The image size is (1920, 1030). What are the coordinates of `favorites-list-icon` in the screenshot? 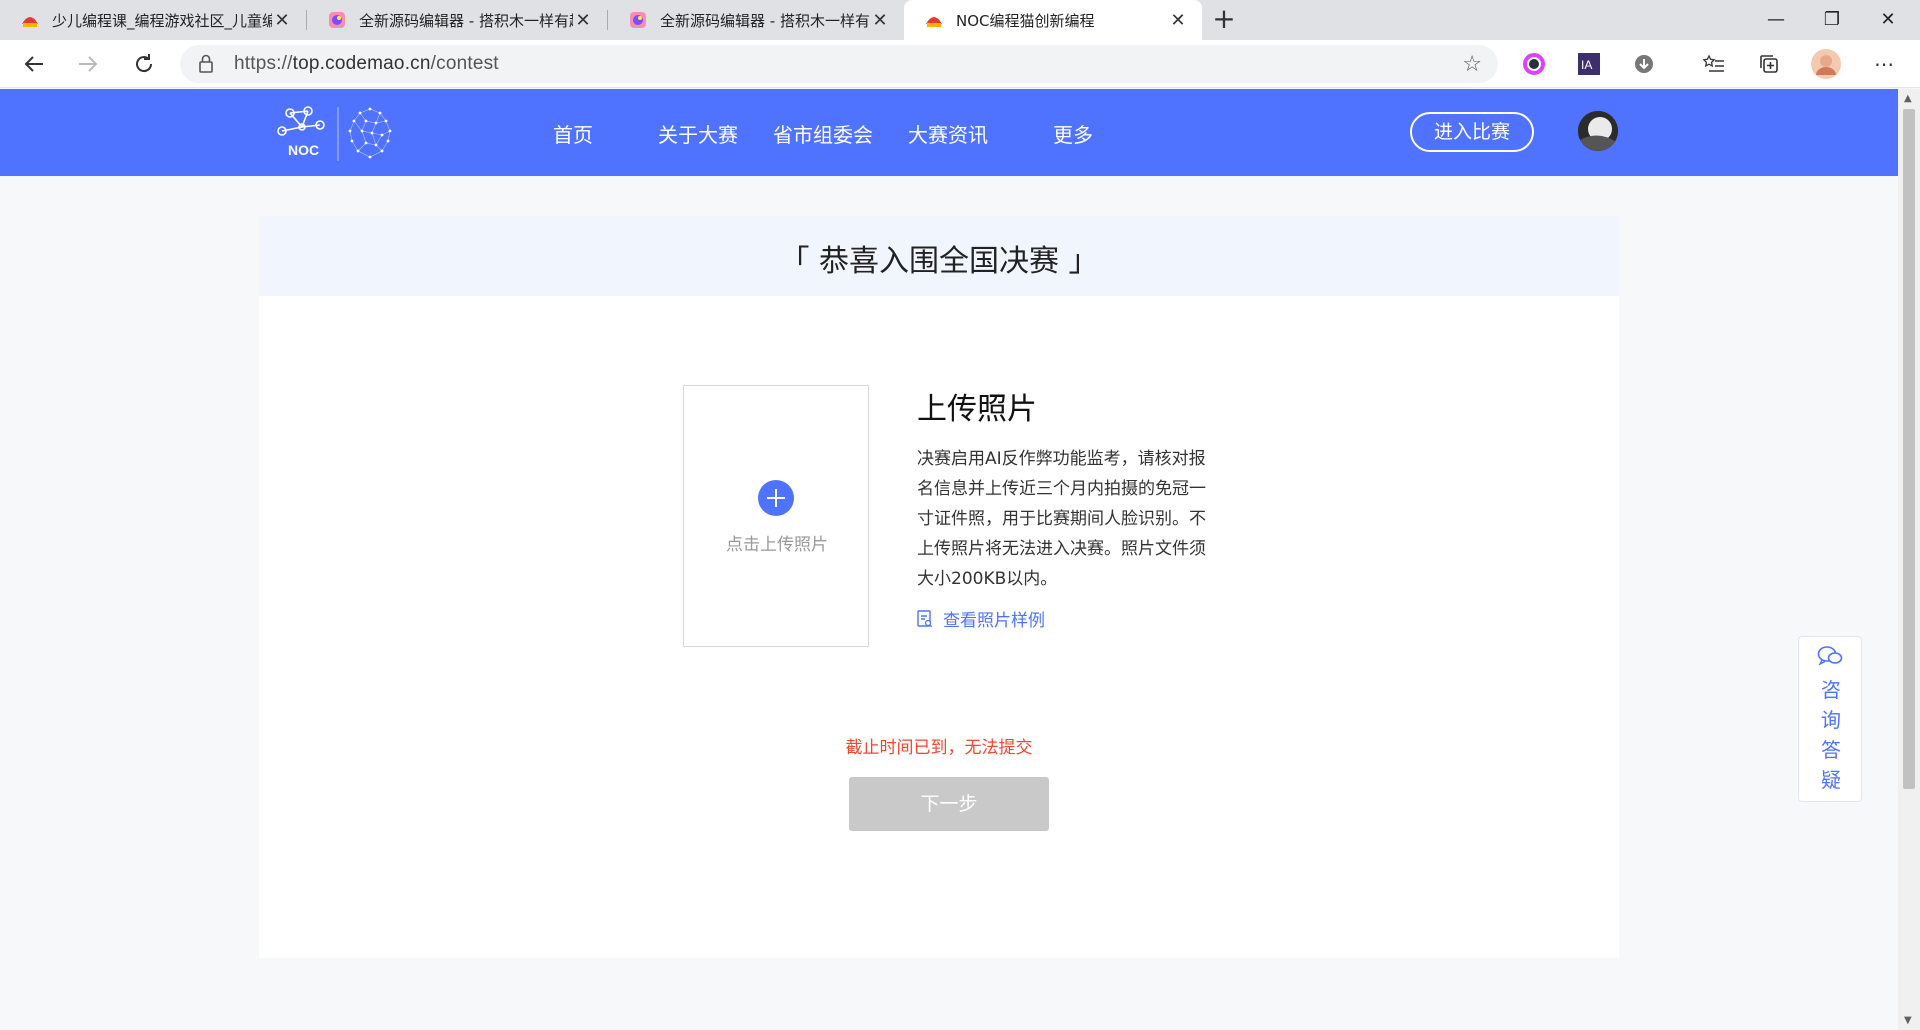 It's located at (1714, 64).